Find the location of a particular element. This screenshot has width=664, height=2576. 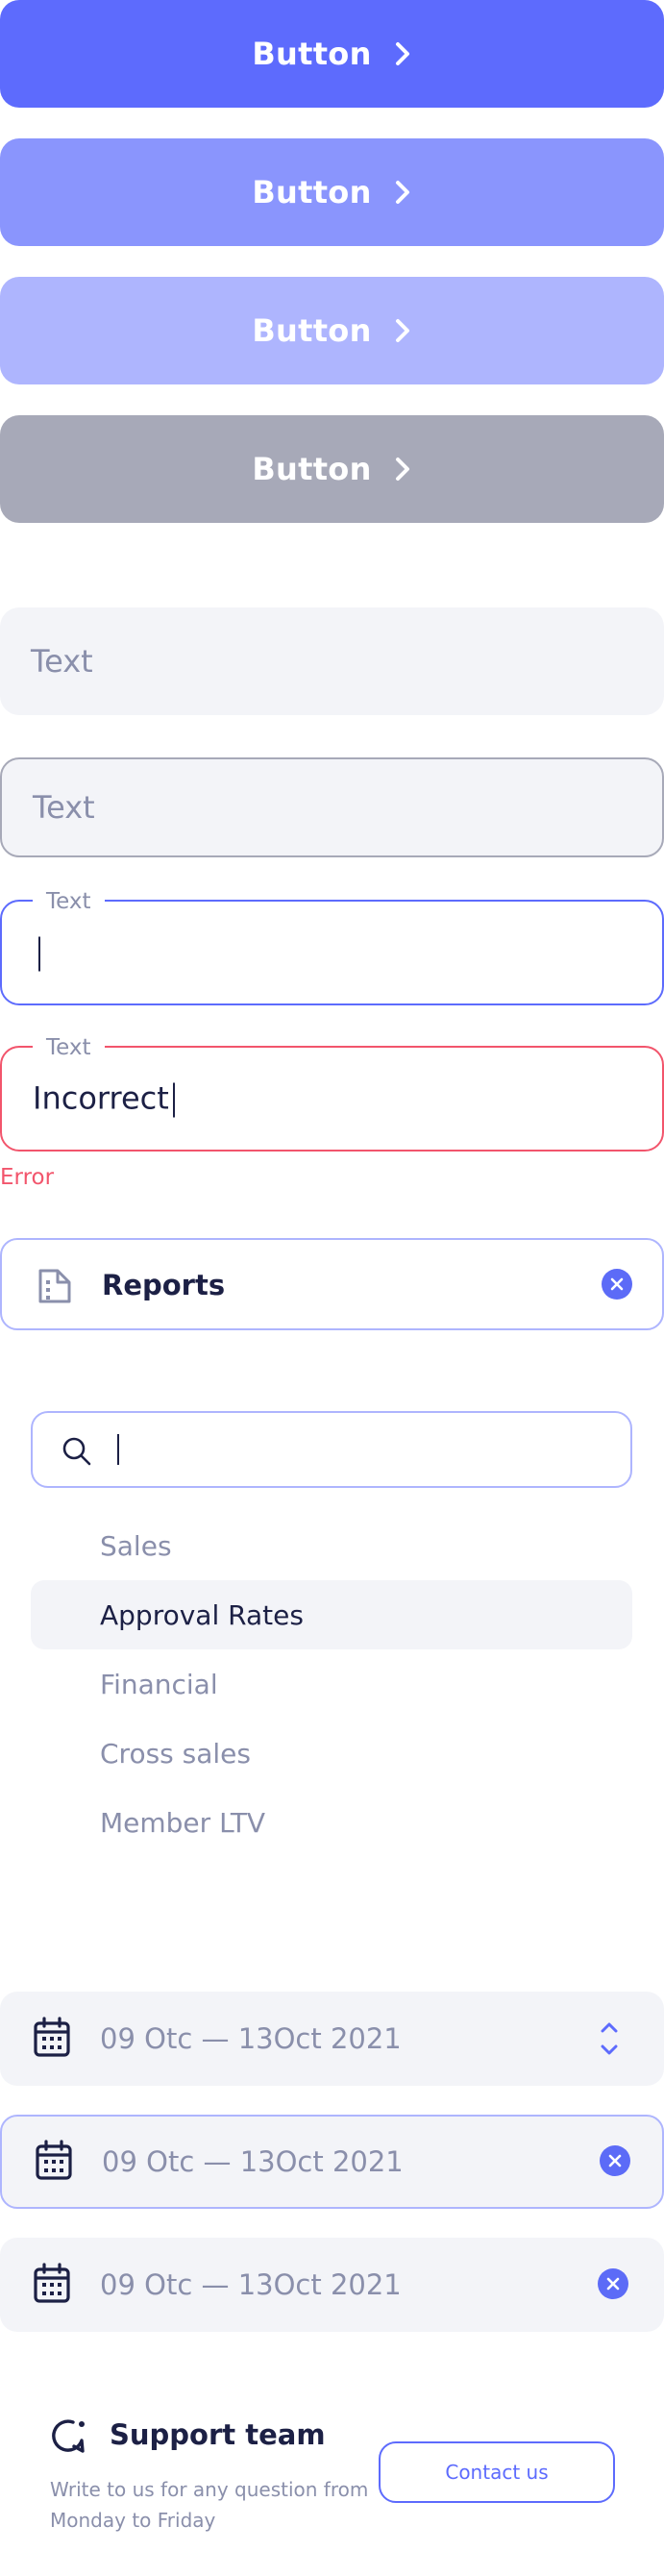

select-value: Reports is located at coordinates (164, 1285).